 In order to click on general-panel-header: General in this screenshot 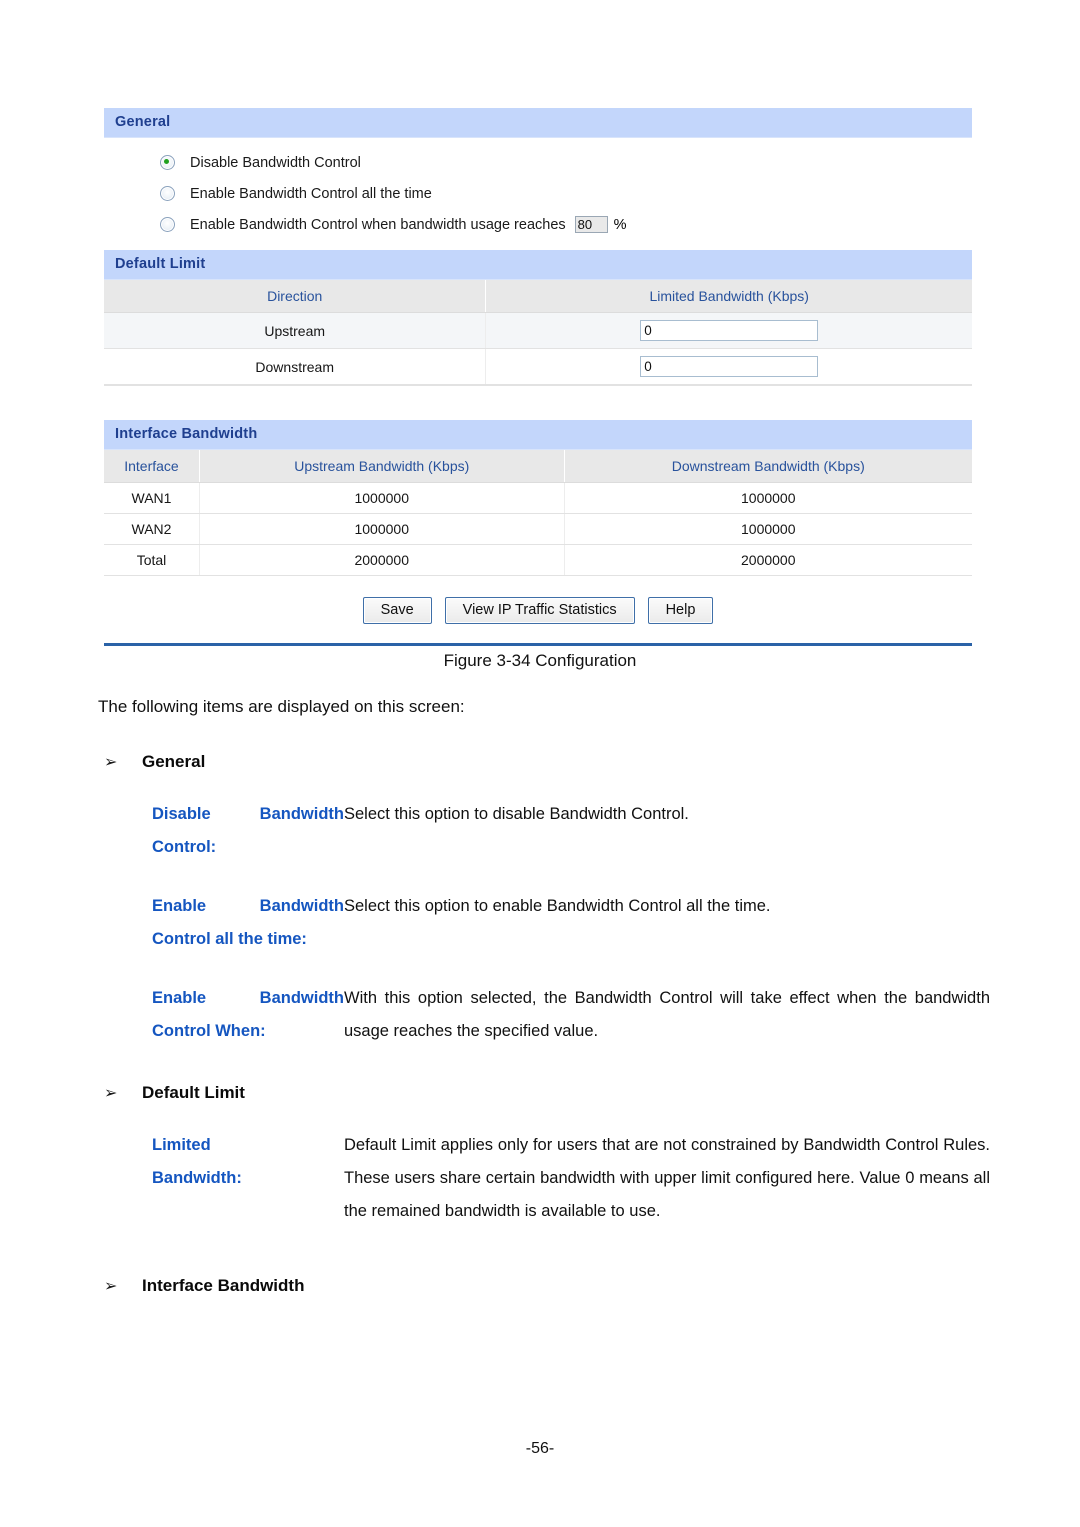, I will do `click(538, 123)`.